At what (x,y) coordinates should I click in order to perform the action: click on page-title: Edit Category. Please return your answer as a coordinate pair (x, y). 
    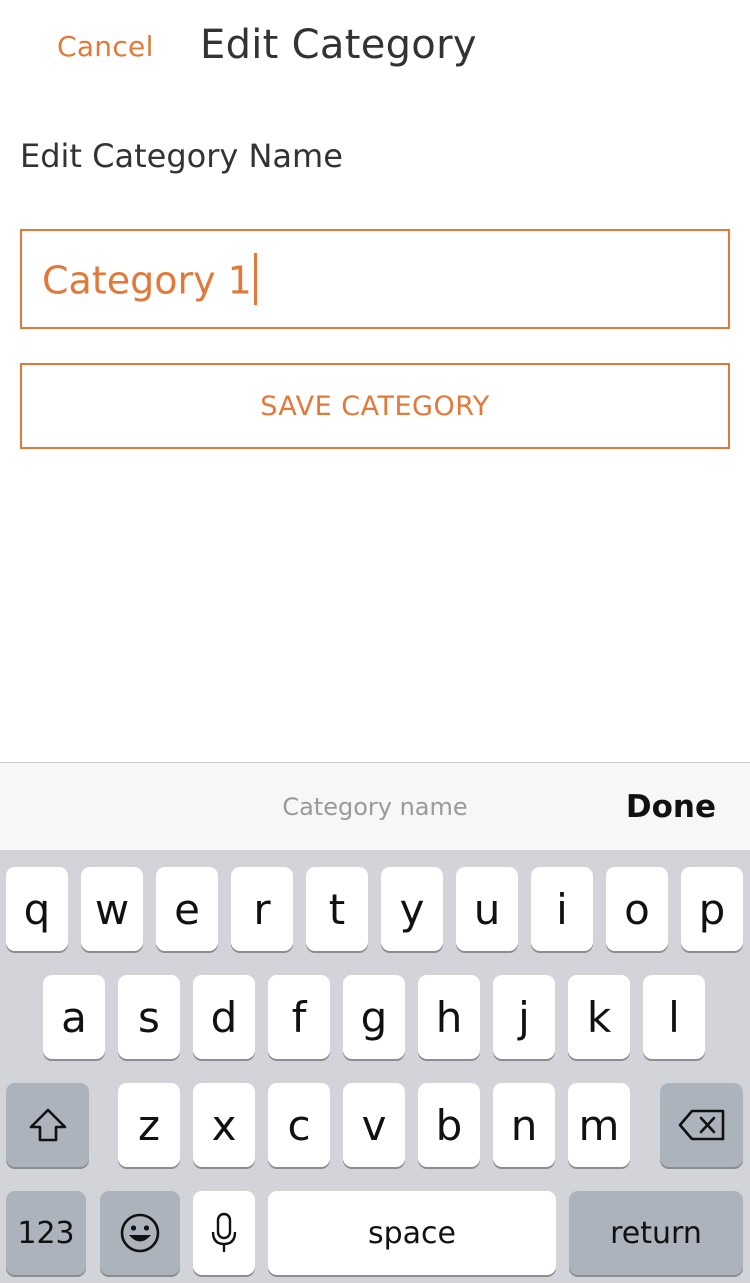
    Looking at the image, I should click on (338, 45).